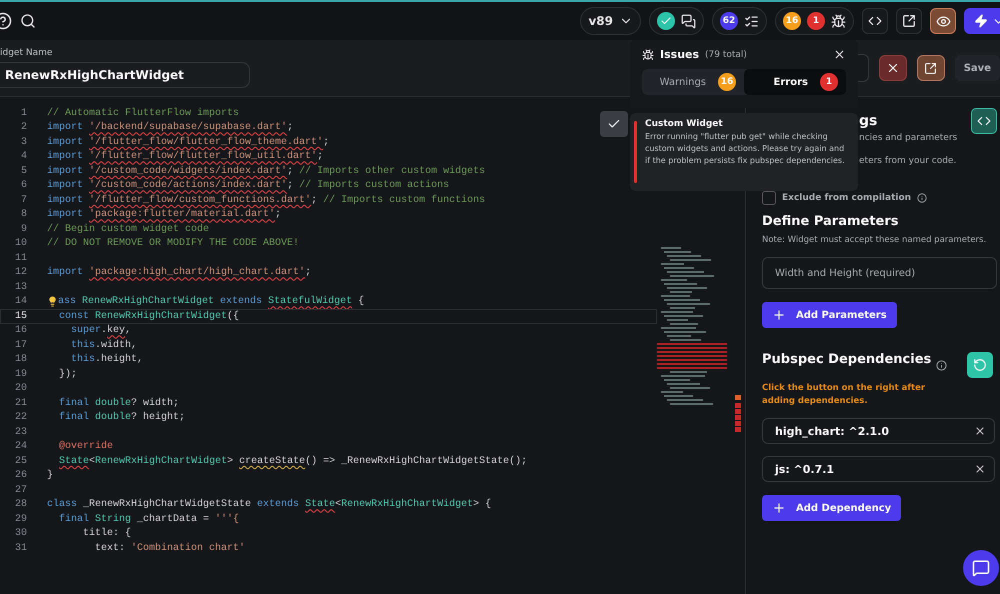  Describe the element at coordinates (266, 171) in the screenshot. I see `code-line: import '/custom_code/widgets/index.dart'; // Imports other custom widgets` at that location.